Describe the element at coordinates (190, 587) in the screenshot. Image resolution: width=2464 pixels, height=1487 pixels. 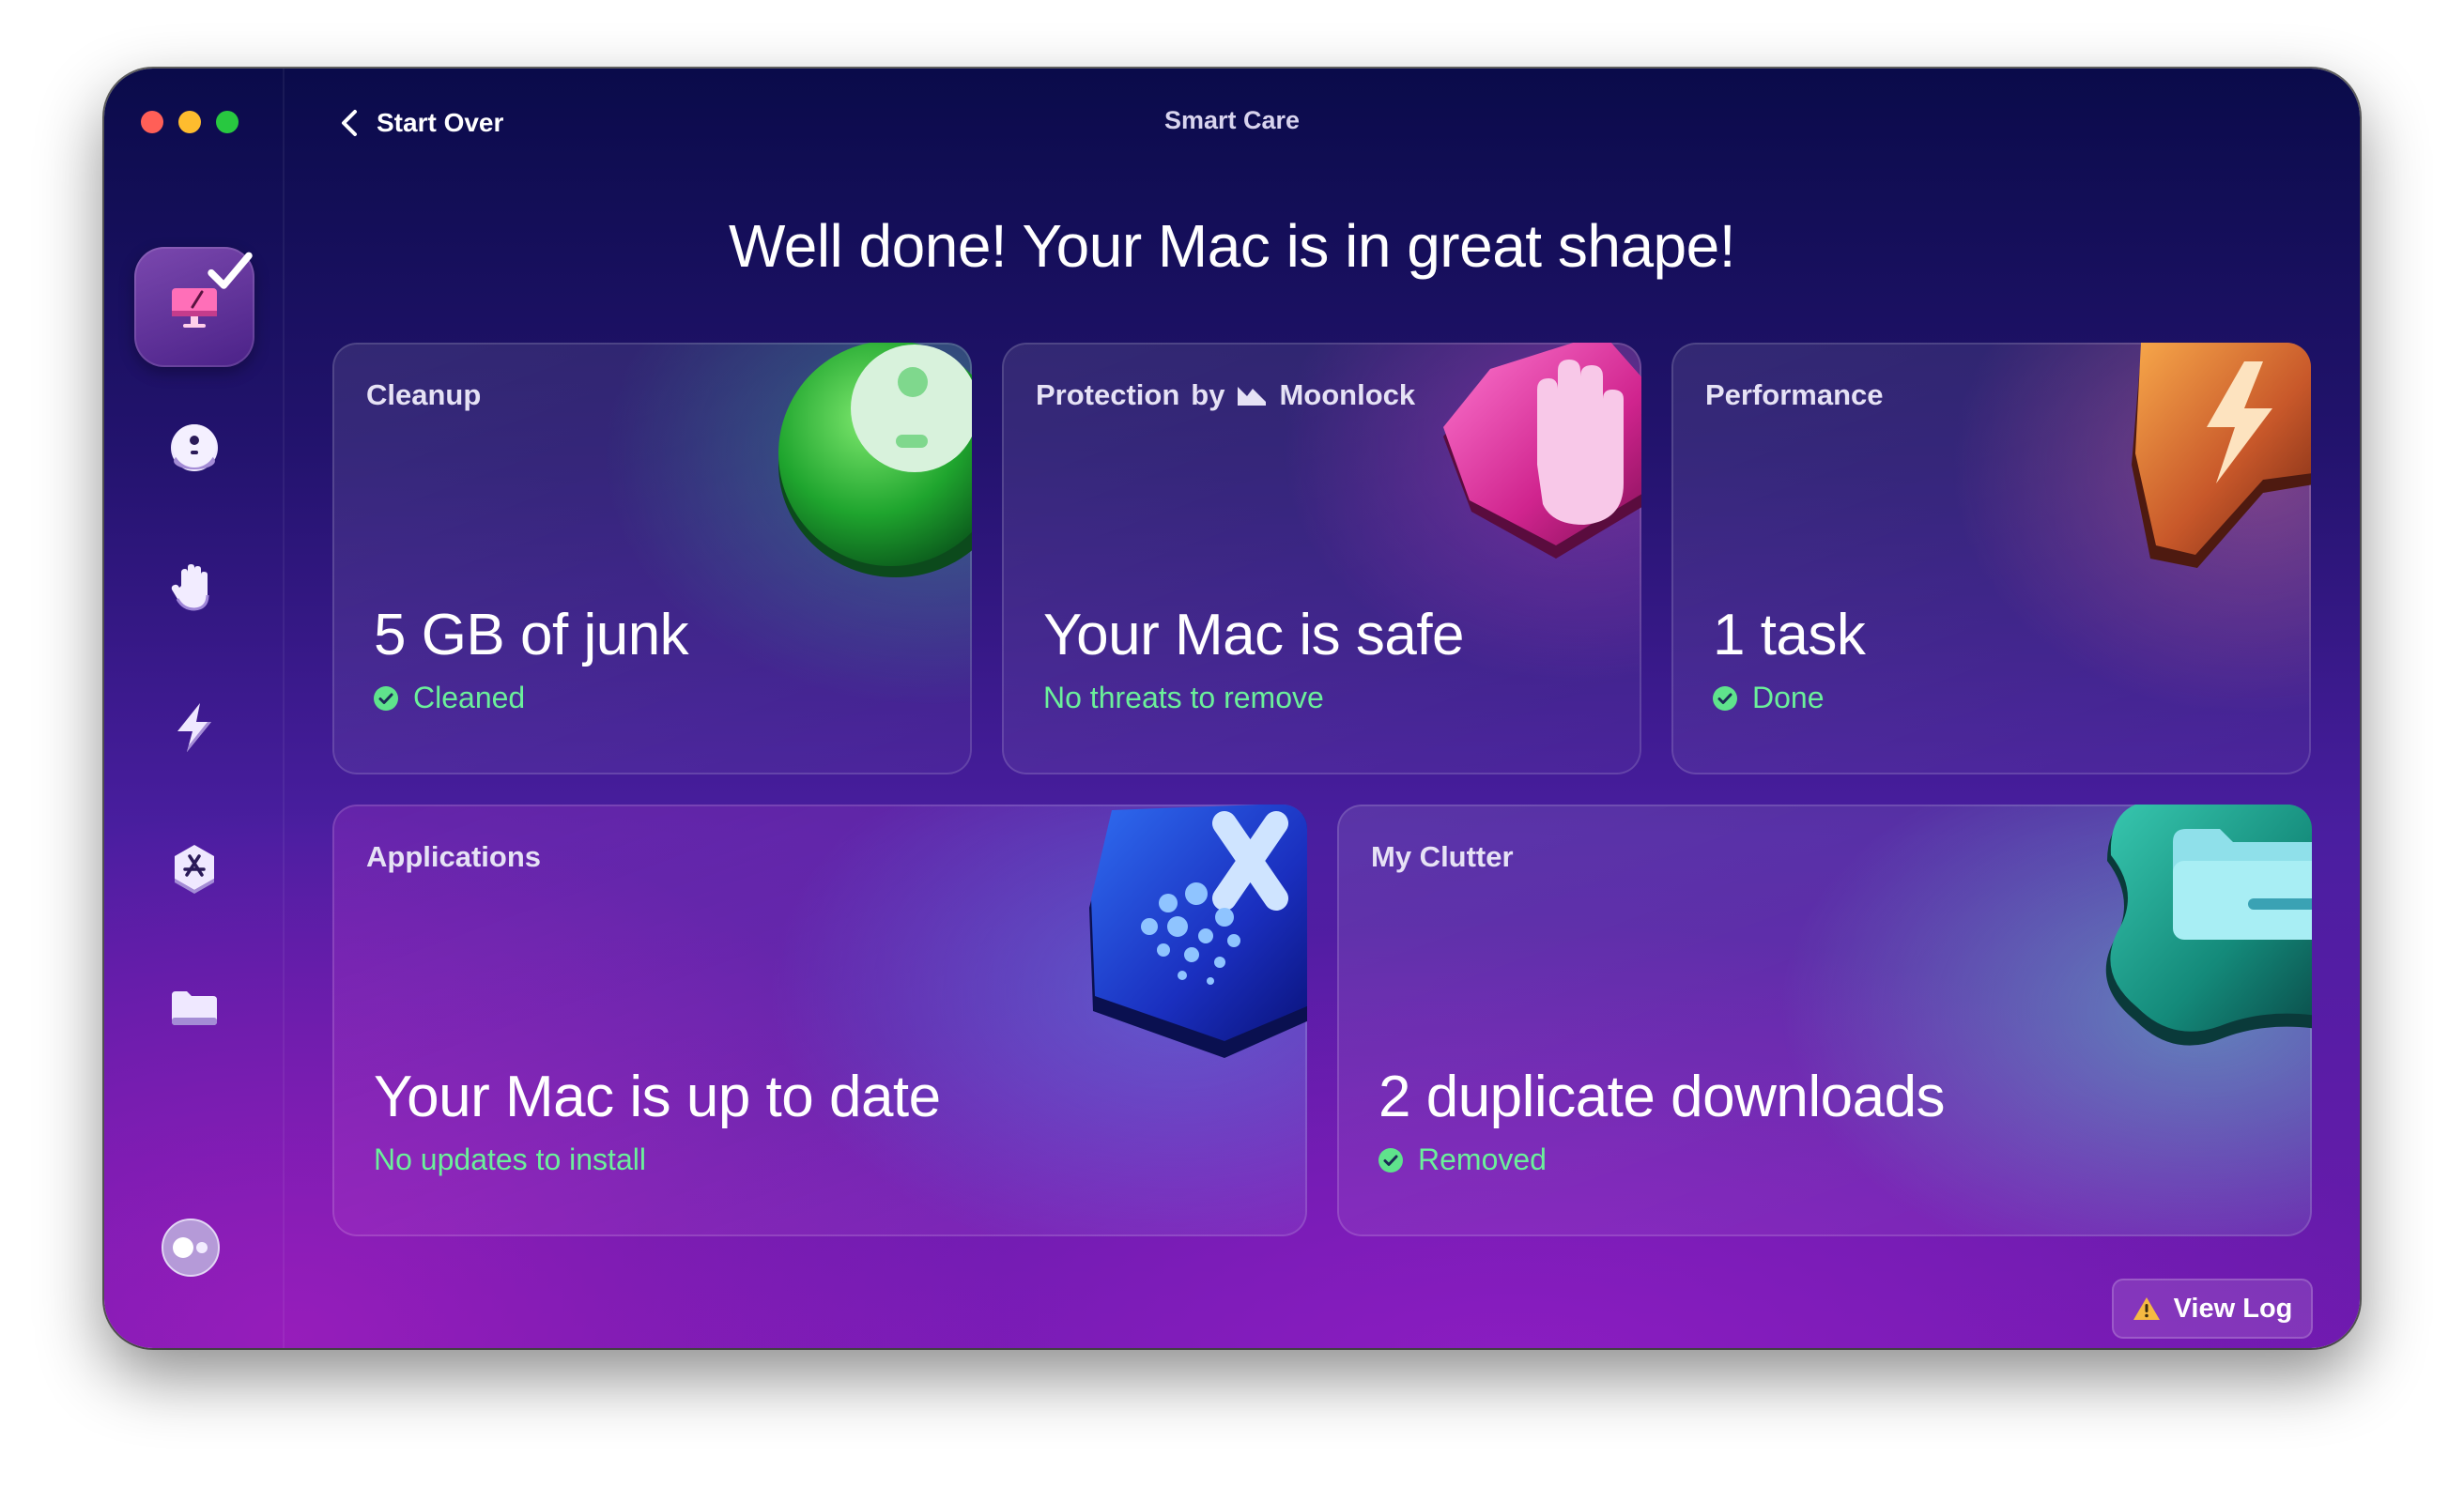
I see `hand-icon` at that location.